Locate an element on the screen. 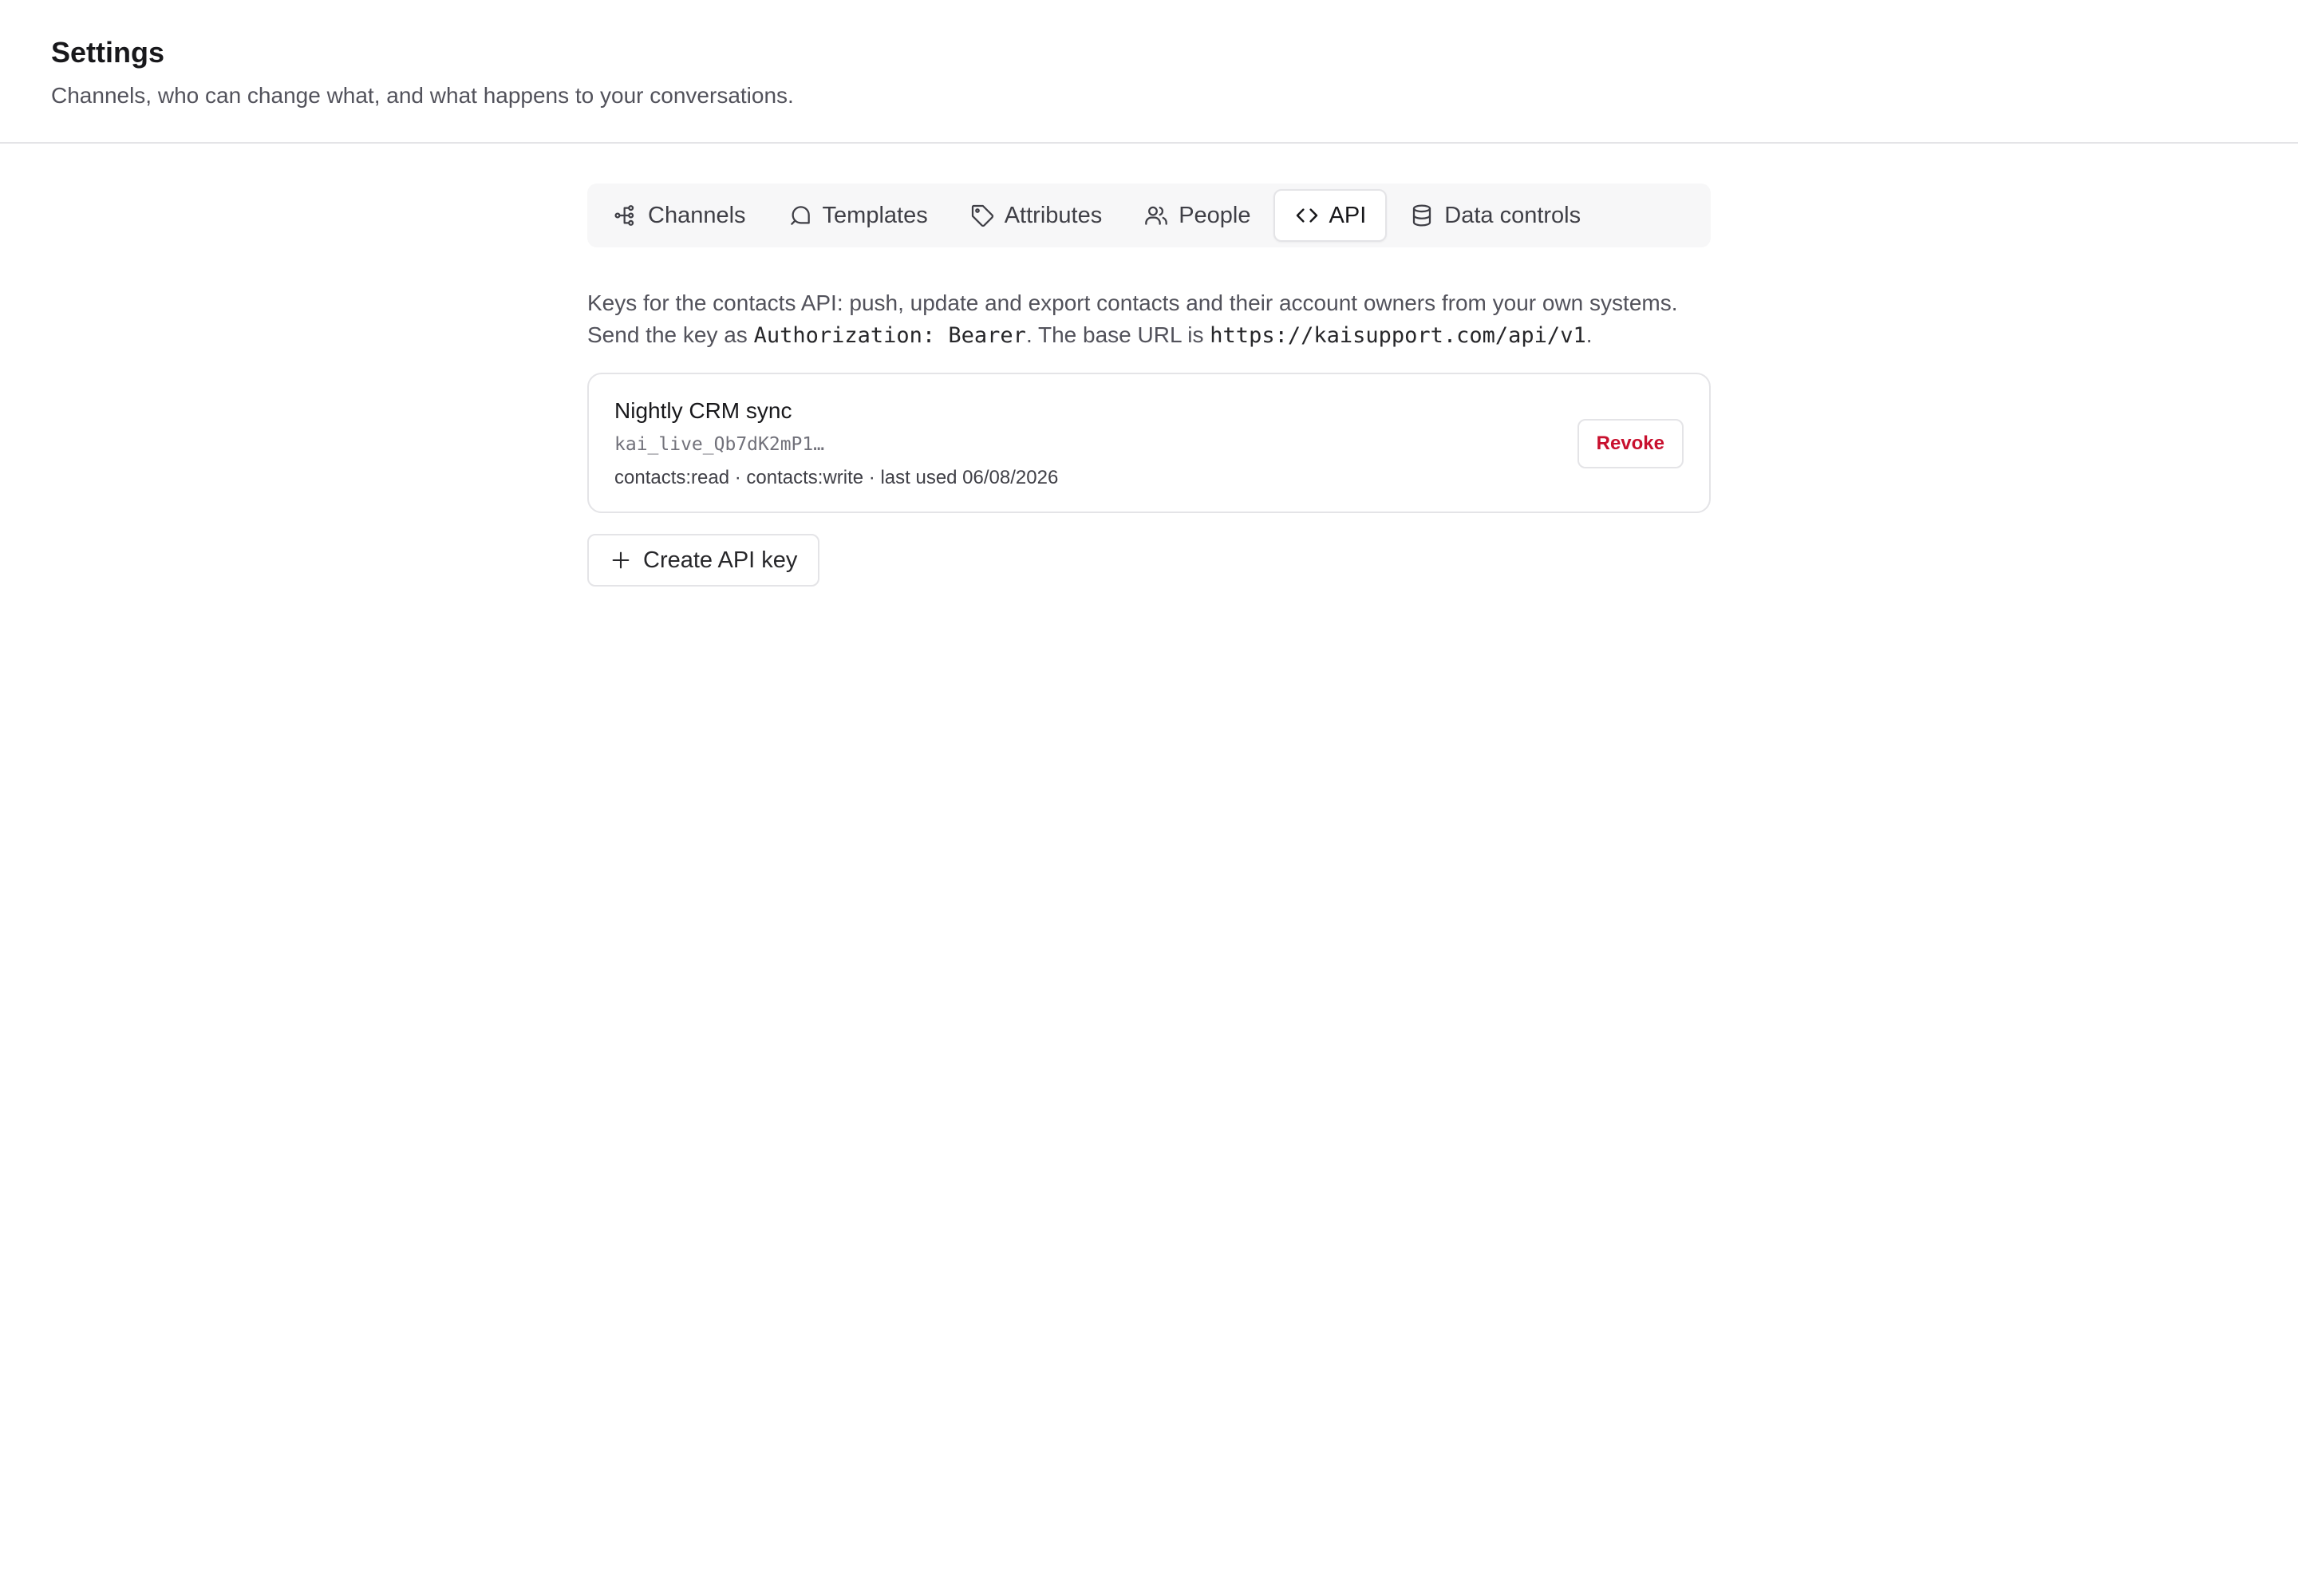  auth-header-code: Authorization: Bearer is located at coordinates (889, 335).